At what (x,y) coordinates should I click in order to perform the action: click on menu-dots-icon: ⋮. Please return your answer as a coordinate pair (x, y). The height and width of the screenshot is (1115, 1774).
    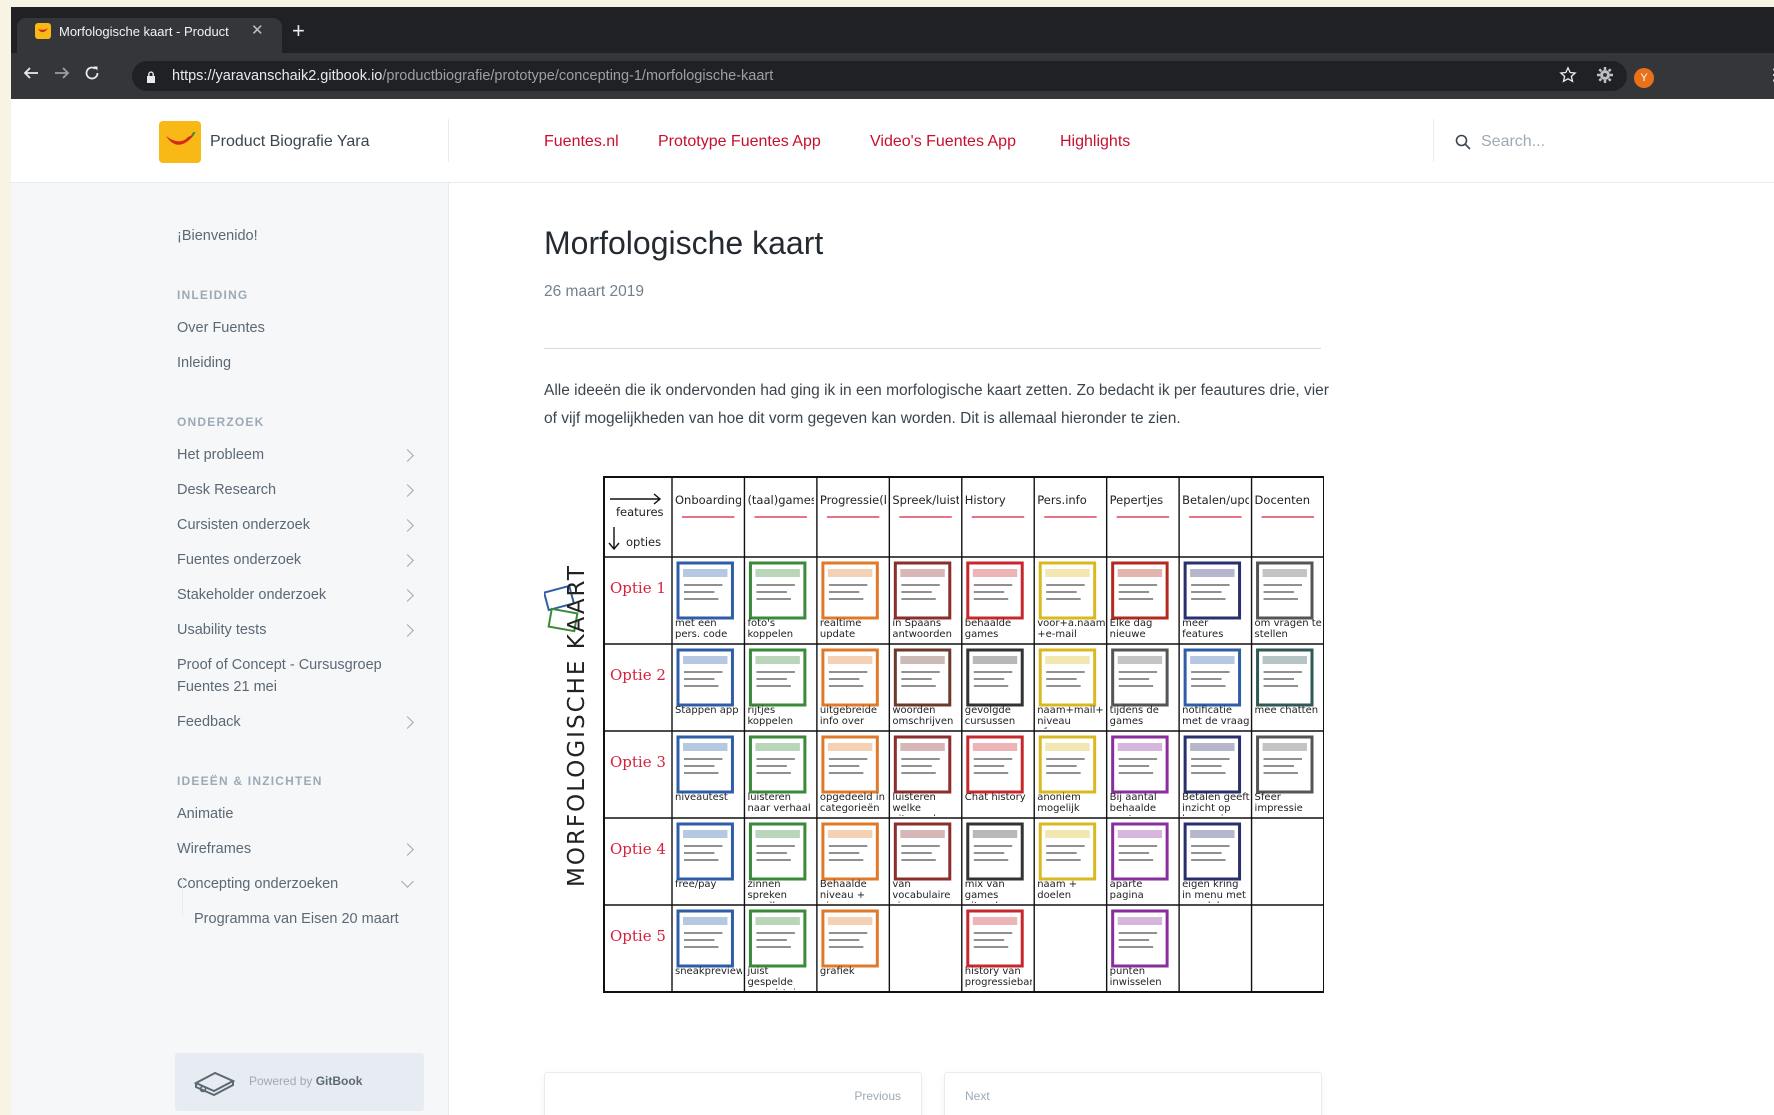
    Looking at the image, I should click on (1770, 76).